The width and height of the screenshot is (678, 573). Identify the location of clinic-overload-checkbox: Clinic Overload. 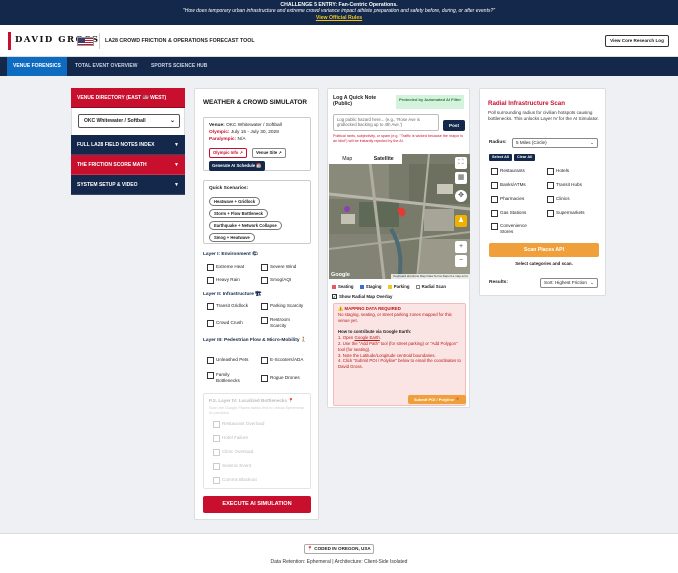
(233, 452).